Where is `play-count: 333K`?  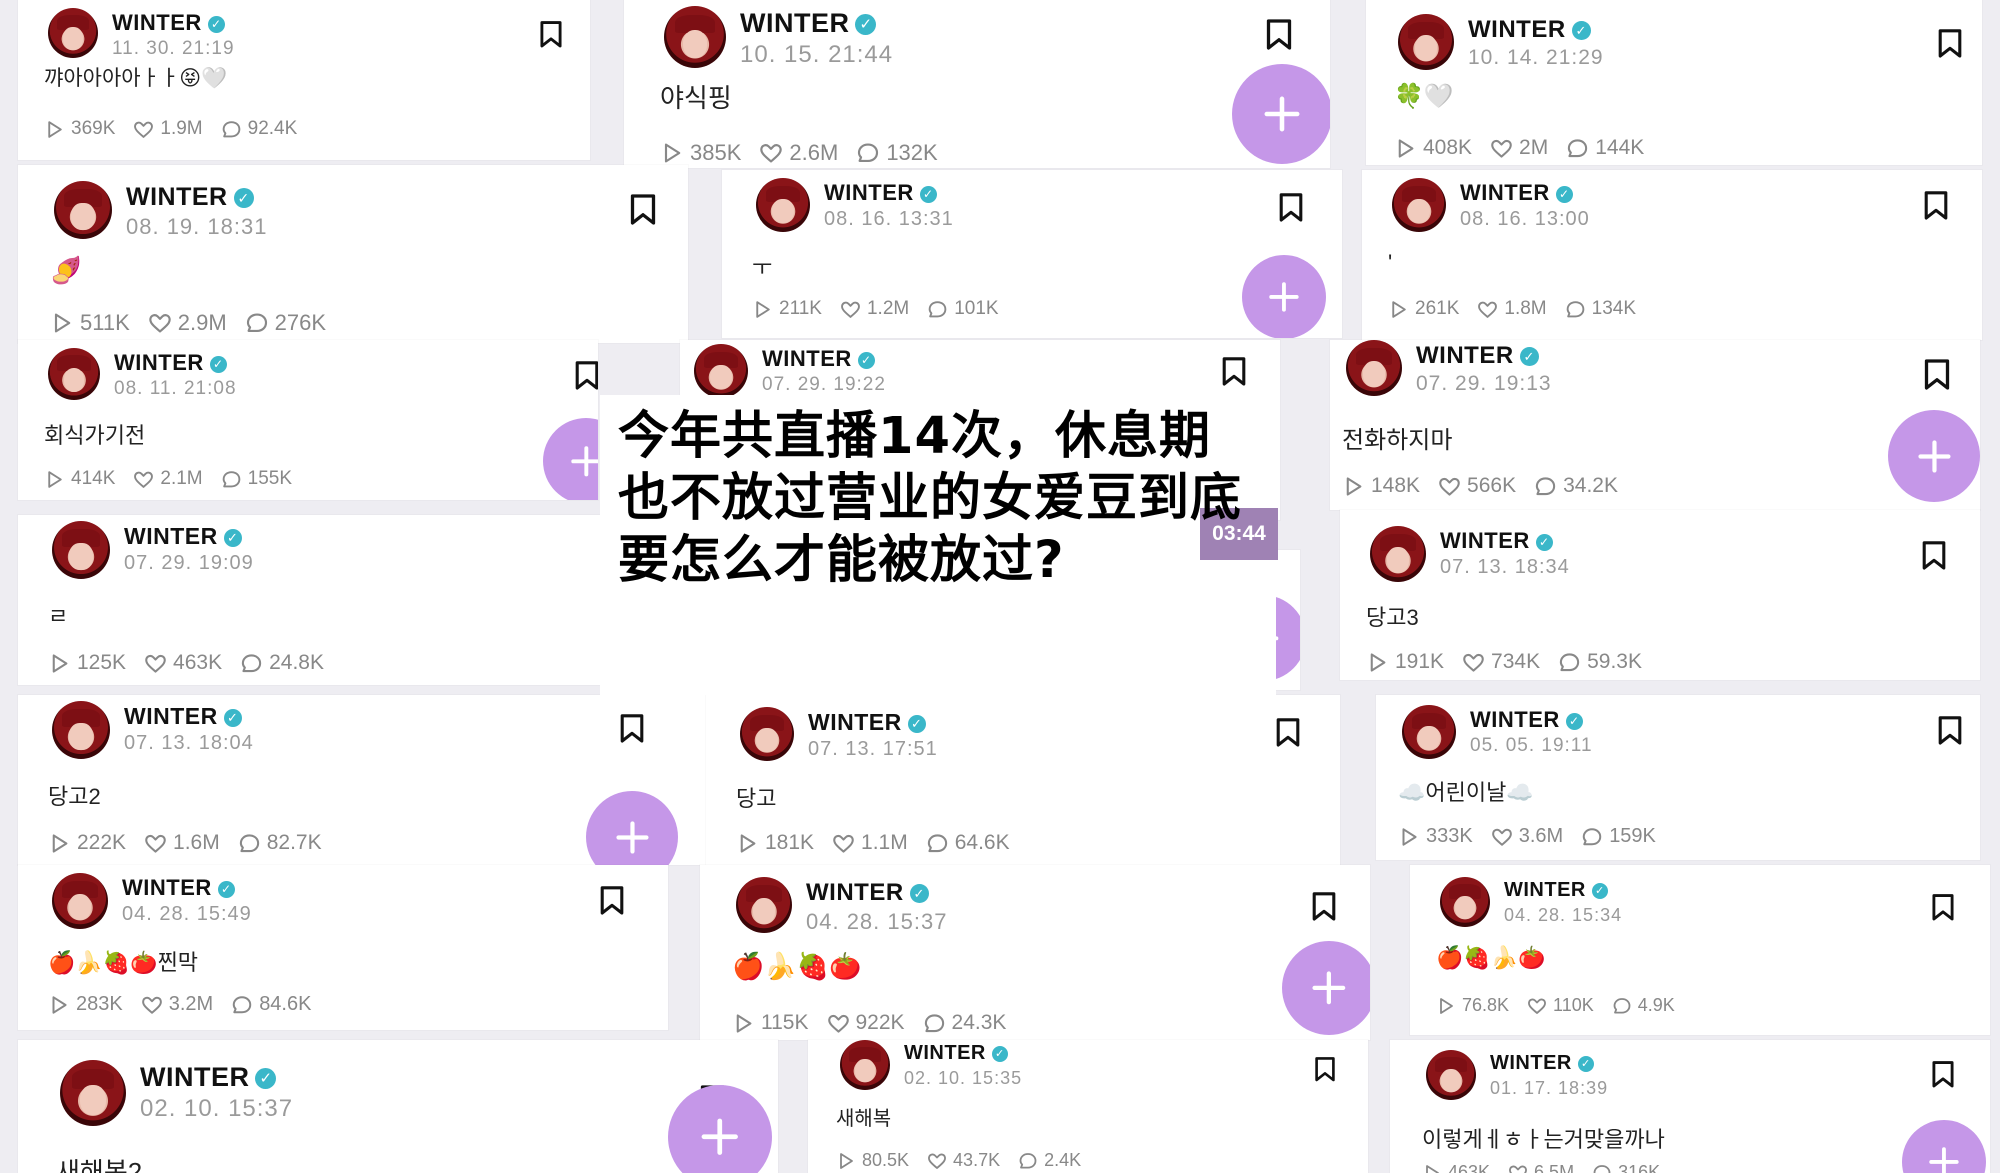 play-count: 333K is located at coordinates (1435, 836).